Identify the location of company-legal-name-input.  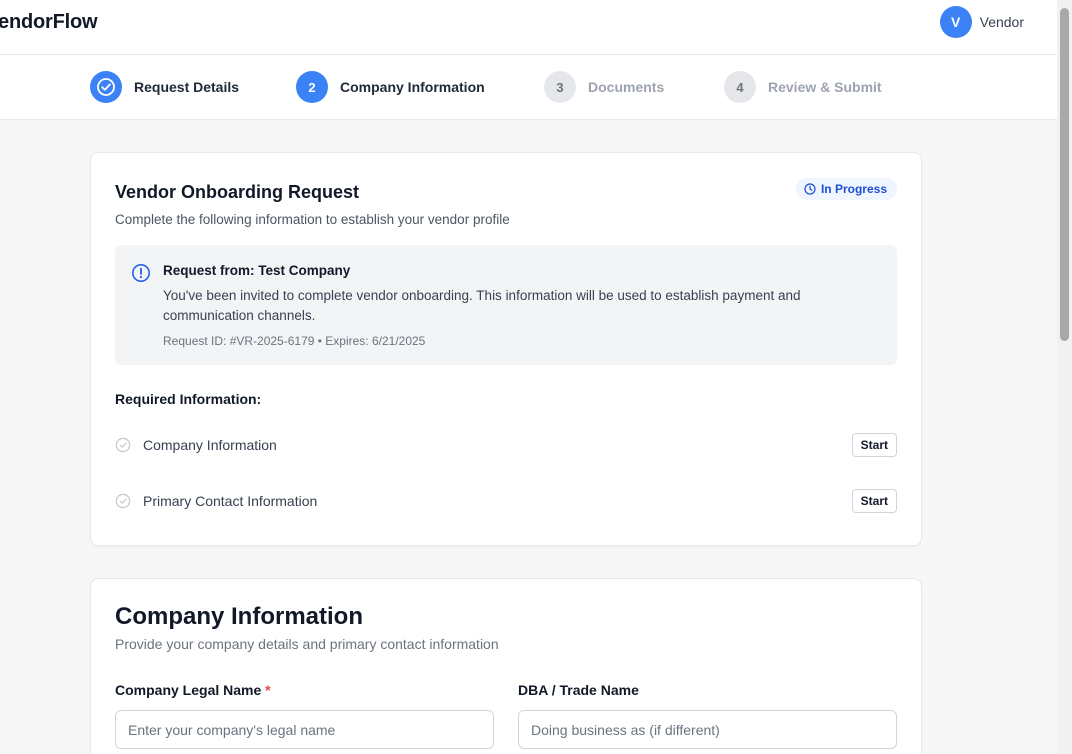
(304, 729).